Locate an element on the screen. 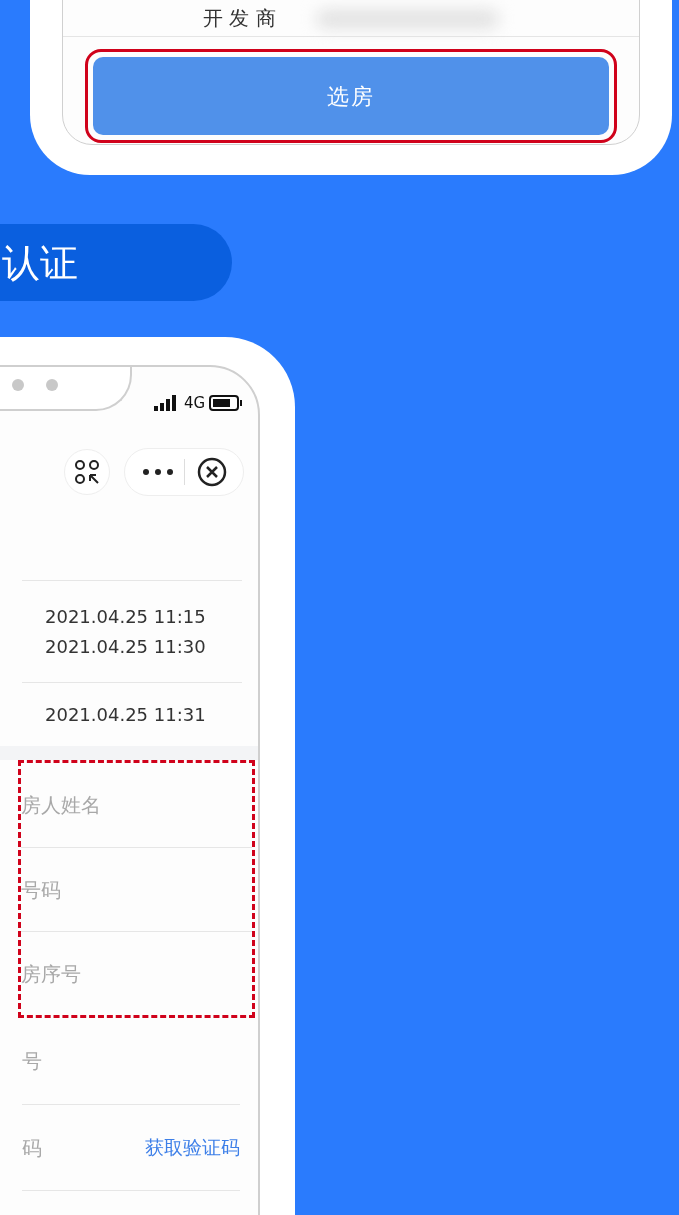 The image size is (679, 1215). battery-icon is located at coordinates (226, 403).